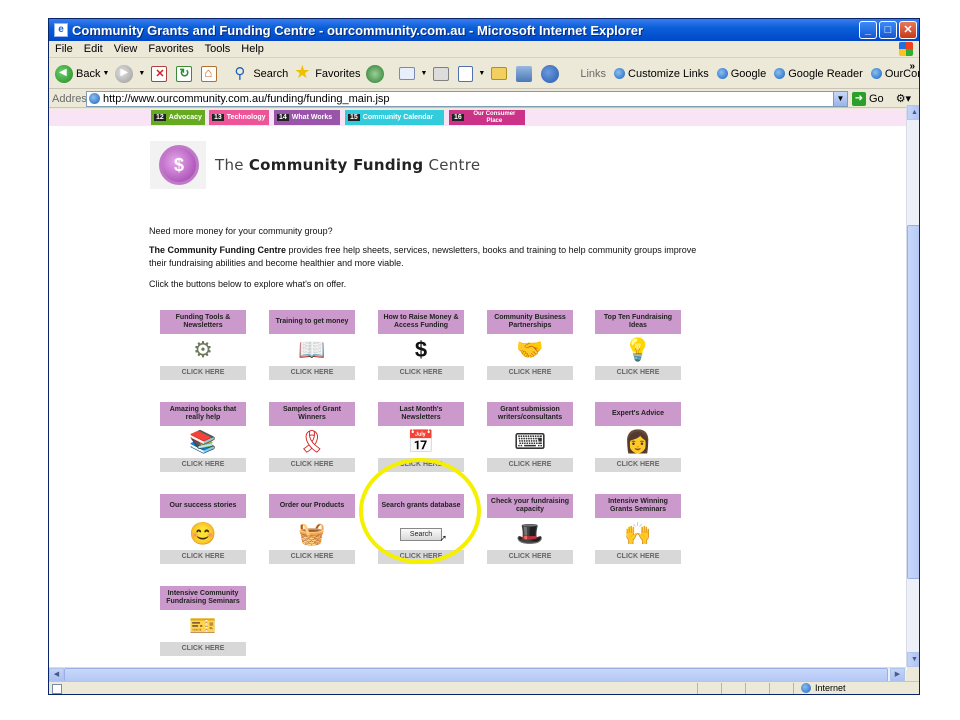 The image size is (960, 720). Describe the element at coordinates (748, 73) in the screenshot. I see `link-label: Google` at that location.